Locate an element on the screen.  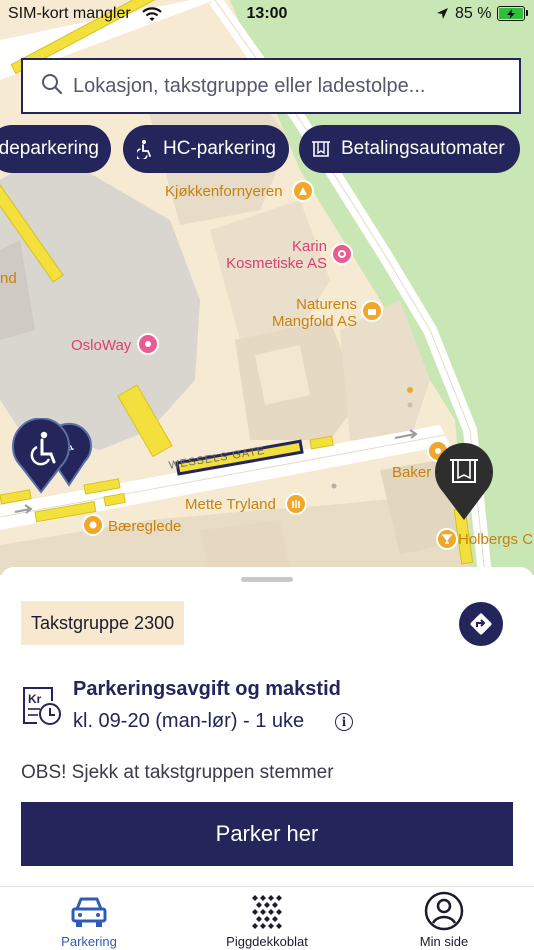
tab-bar: Parkering Piggdekkoblat Min side is located at coordinates (267, 918).